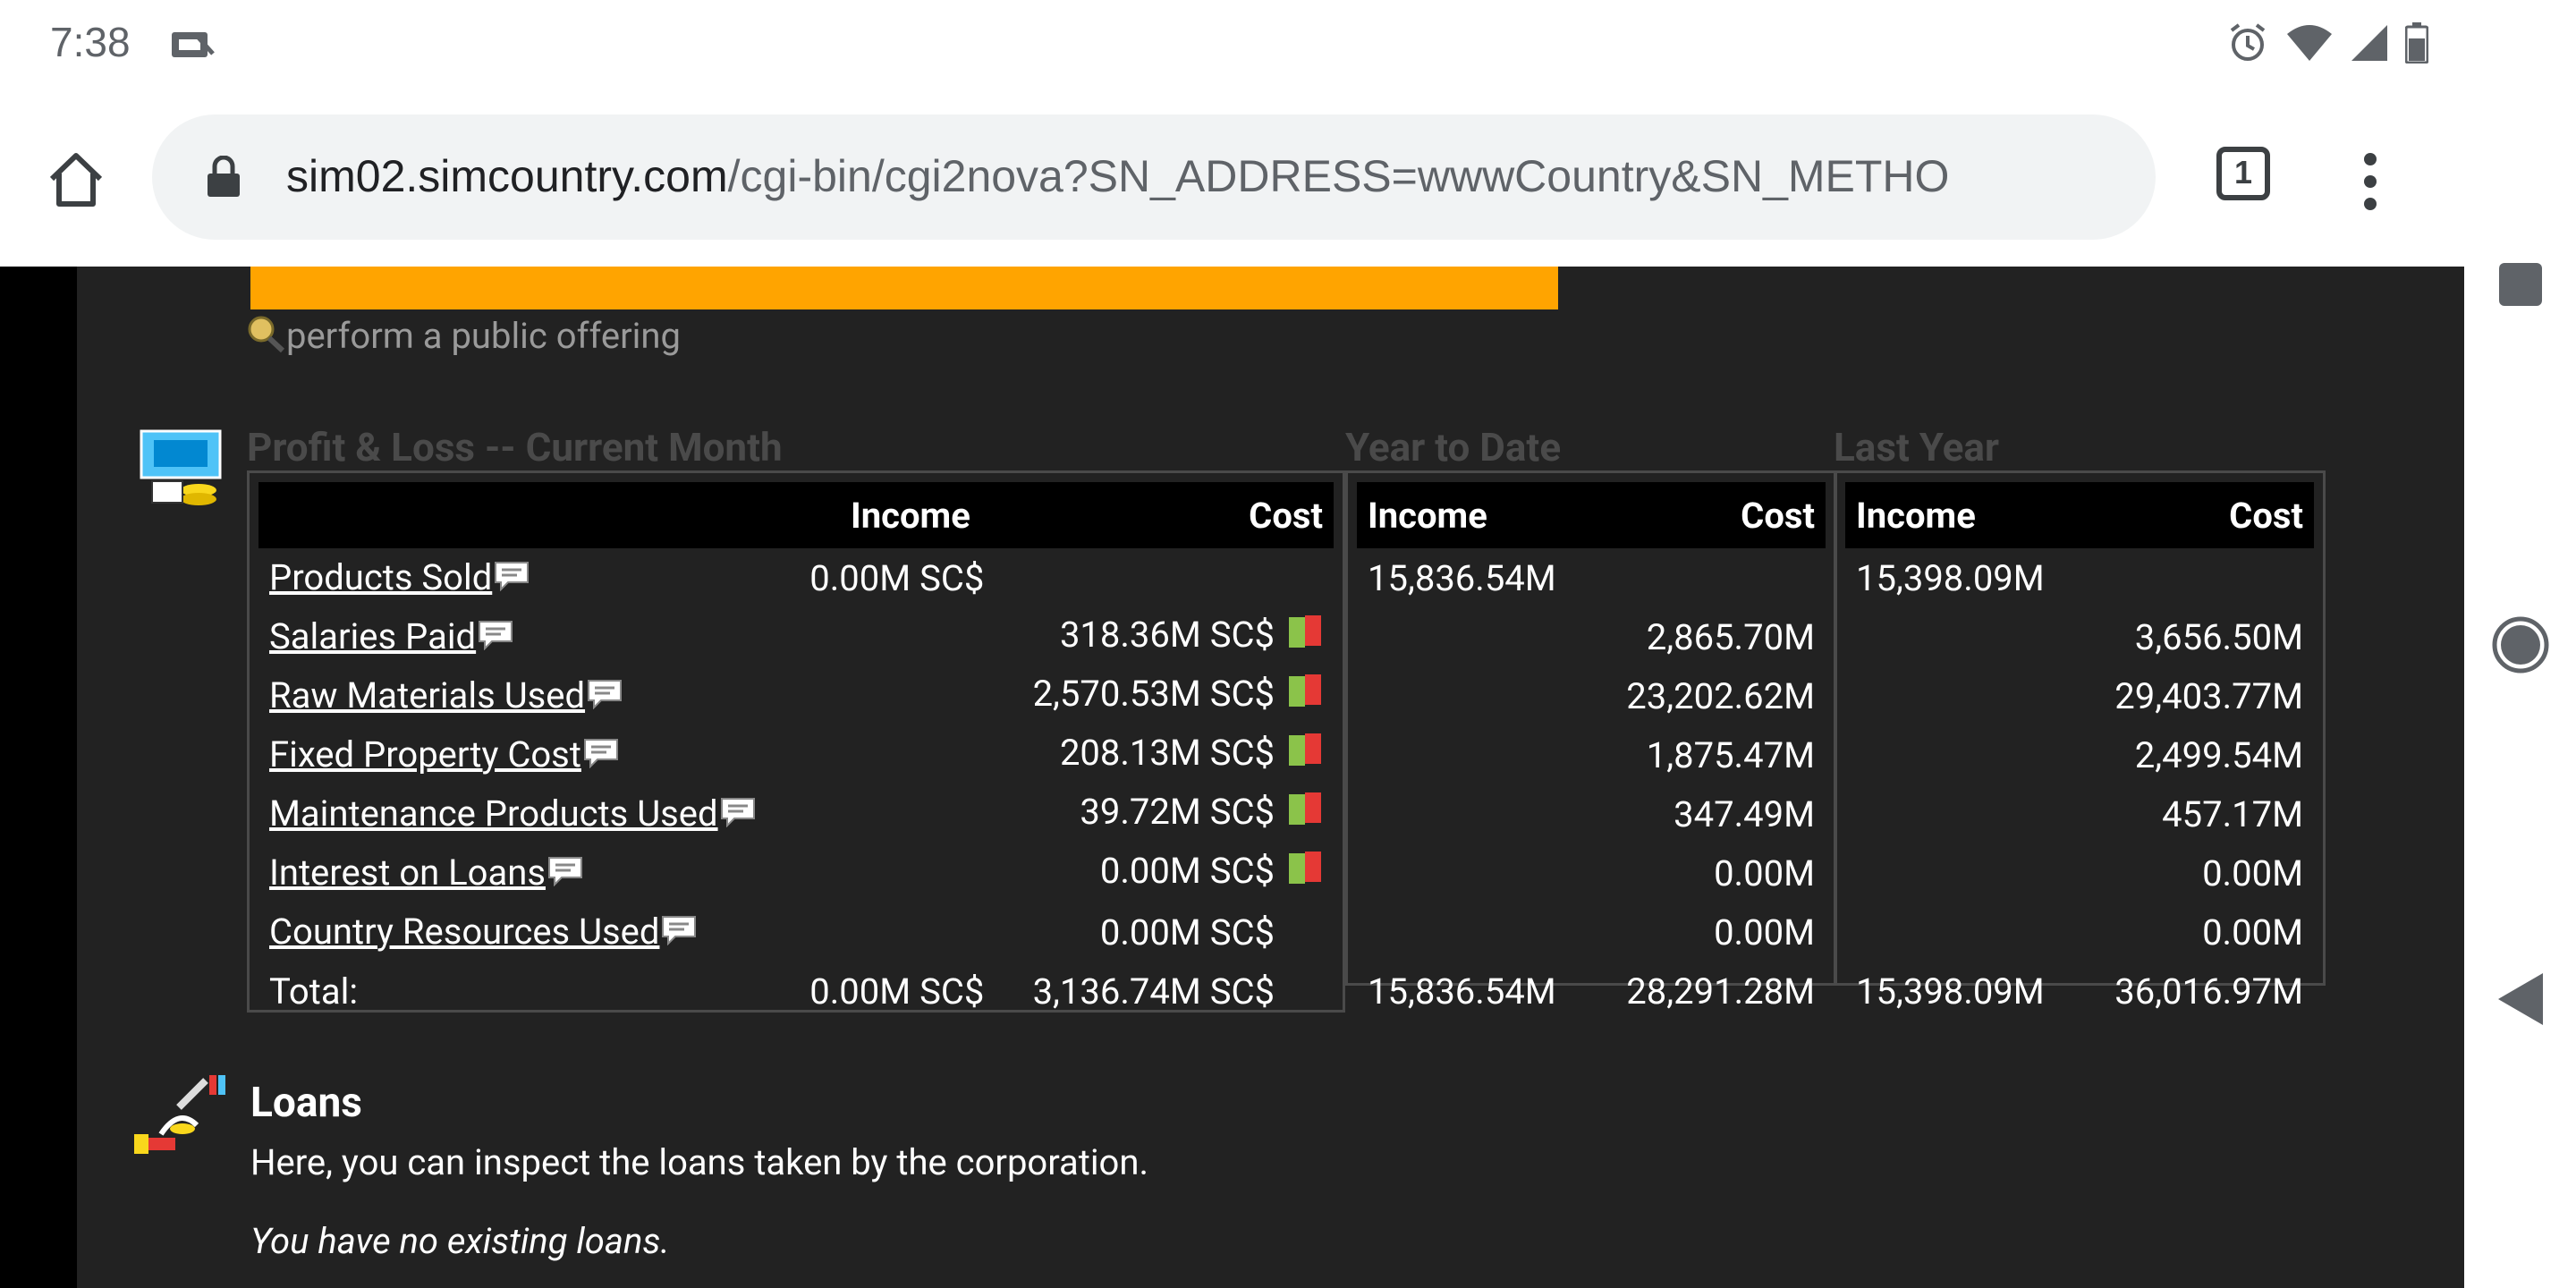  I want to click on table-row: 2,499.54M, so click(2079, 754).